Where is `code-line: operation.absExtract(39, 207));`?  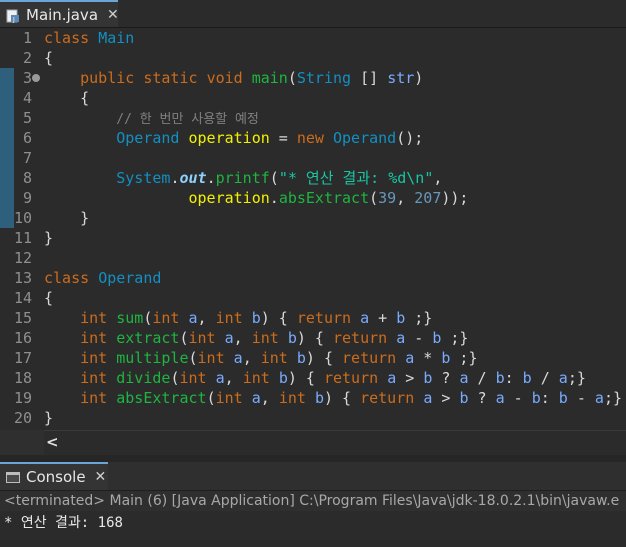
code-line: operation.absExtract(39, 207)); is located at coordinates (256, 198).